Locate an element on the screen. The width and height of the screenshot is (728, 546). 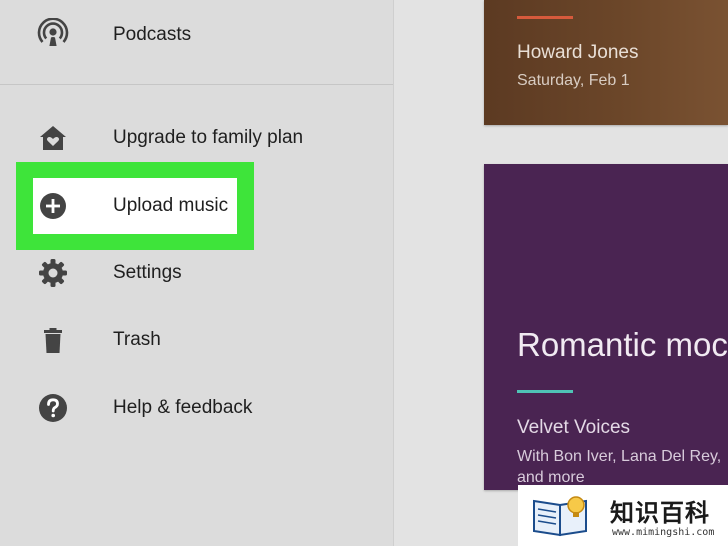
sidebar-item-label: Podcasts is located at coordinates (152, 34).